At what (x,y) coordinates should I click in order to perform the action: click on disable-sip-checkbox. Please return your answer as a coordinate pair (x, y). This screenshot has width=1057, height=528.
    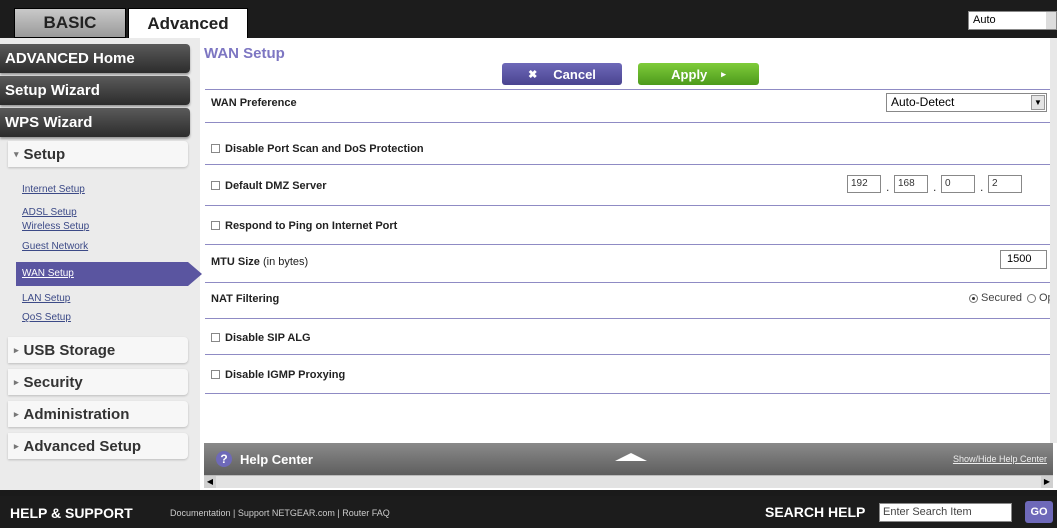
    Looking at the image, I should click on (215, 337).